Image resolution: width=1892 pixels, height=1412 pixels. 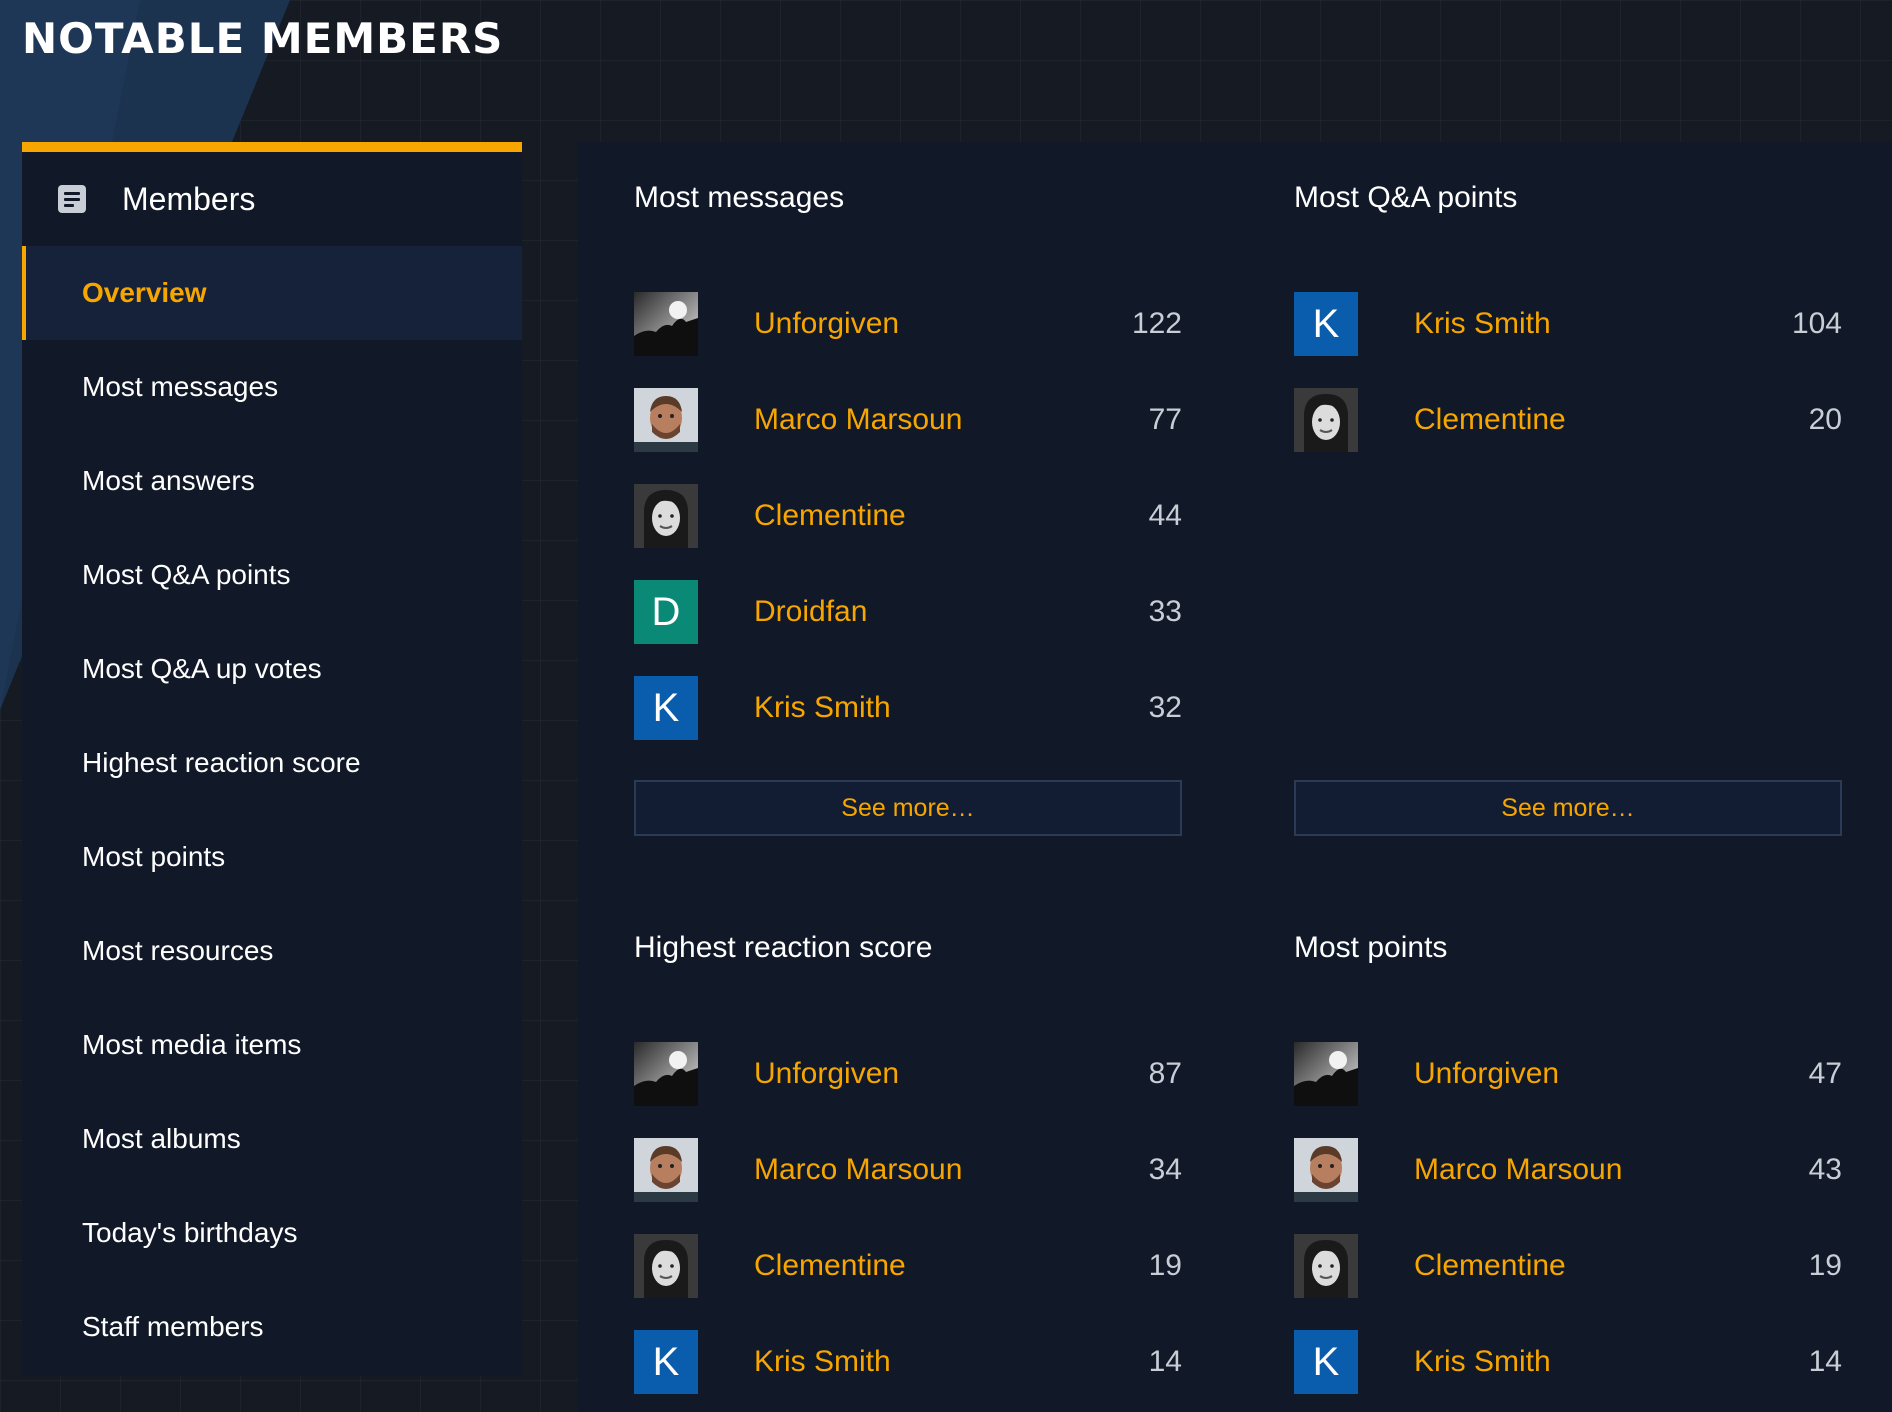 What do you see at coordinates (272, 1327) in the screenshot?
I see `sidebar-item-staff-members: Staff members` at bounding box center [272, 1327].